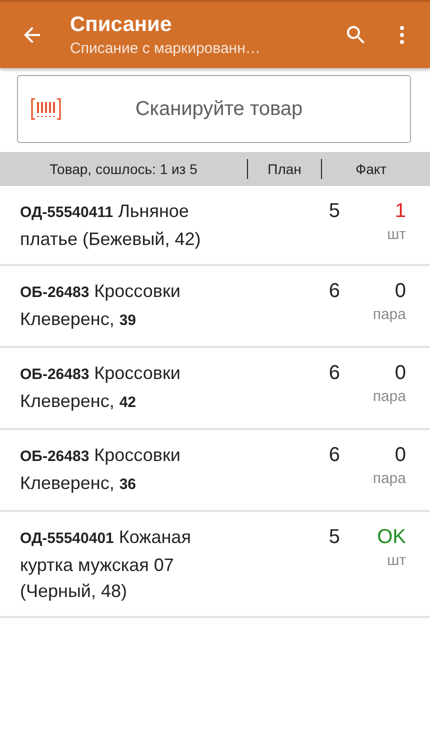  I want to click on barcode-icon, so click(46, 109).